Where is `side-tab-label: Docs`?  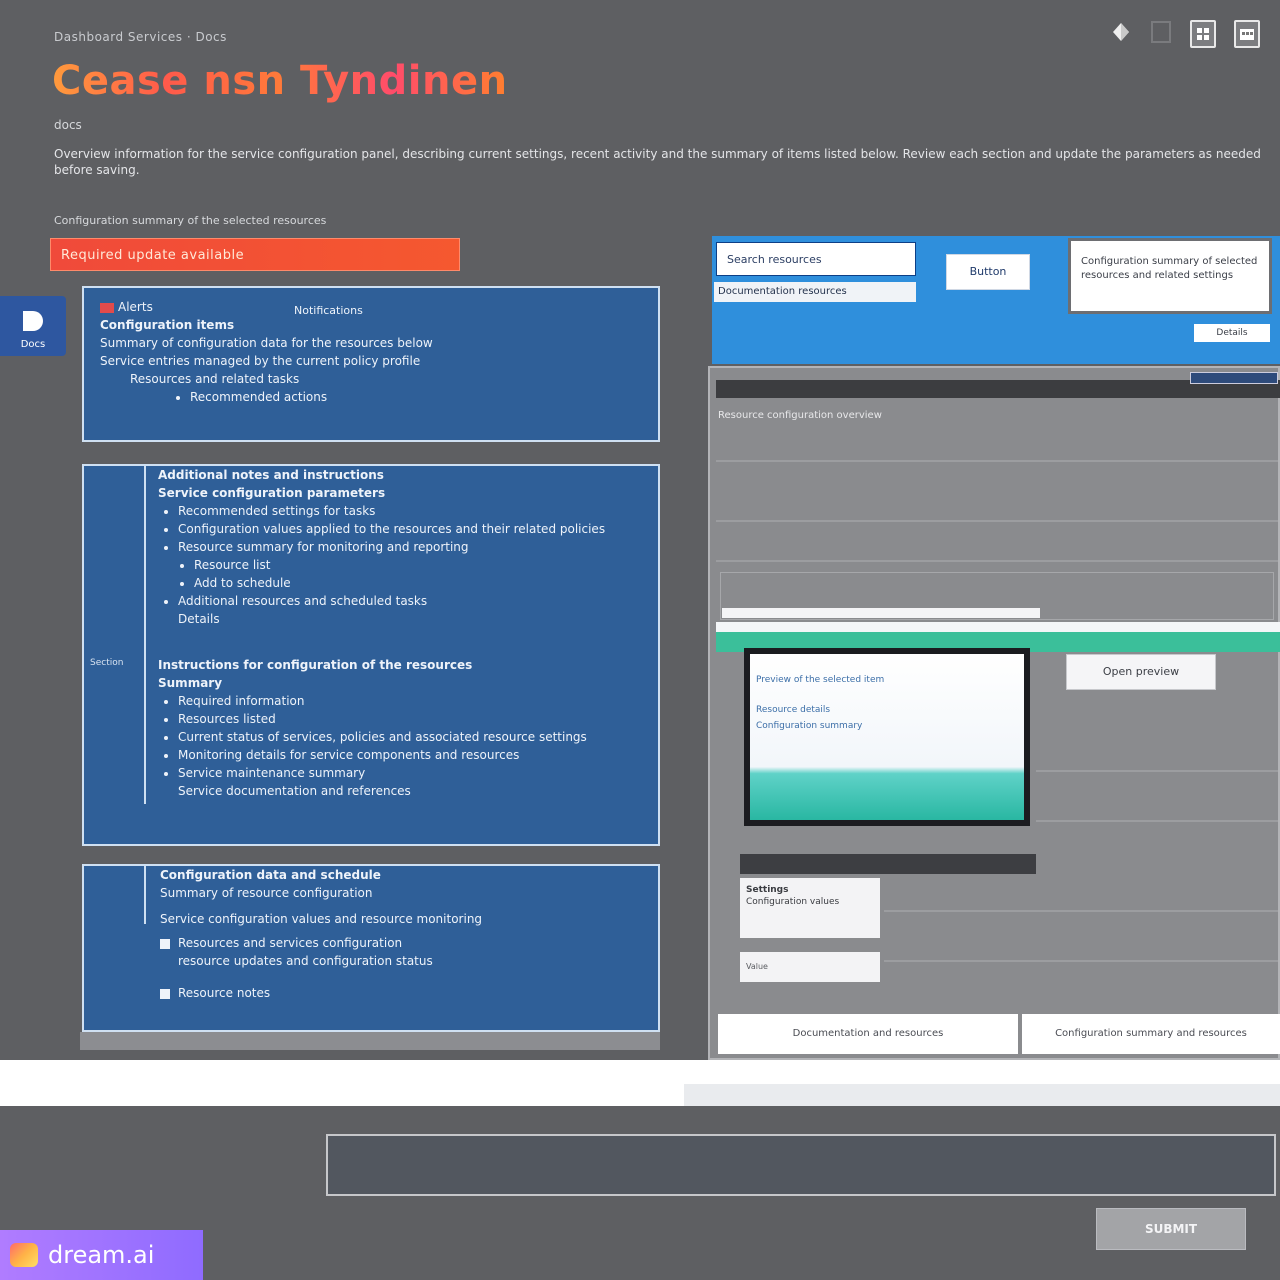 side-tab-label: Docs is located at coordinates (33, 344).